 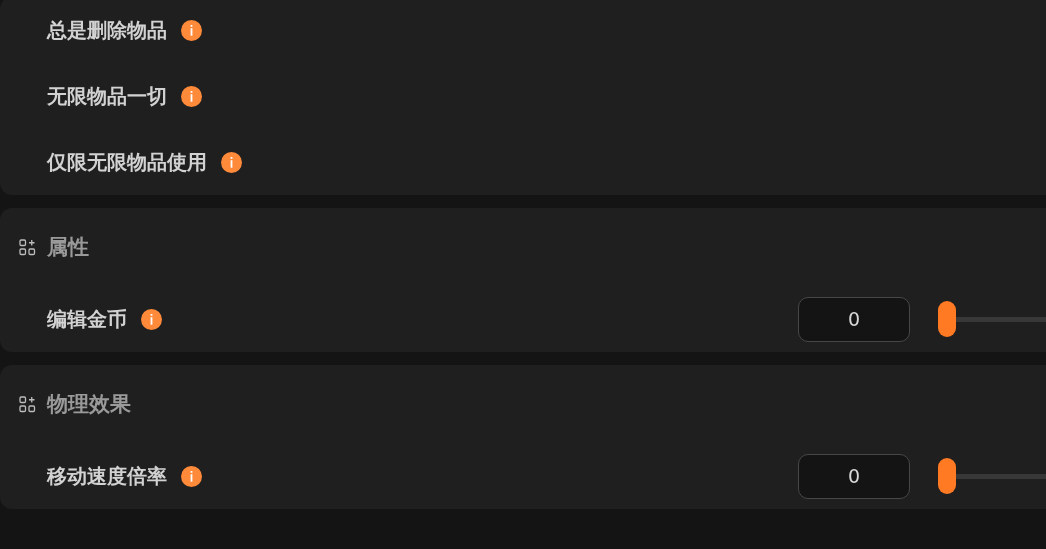 I want to click on setting-label: 编辑金币, so click(x=87, y=319).